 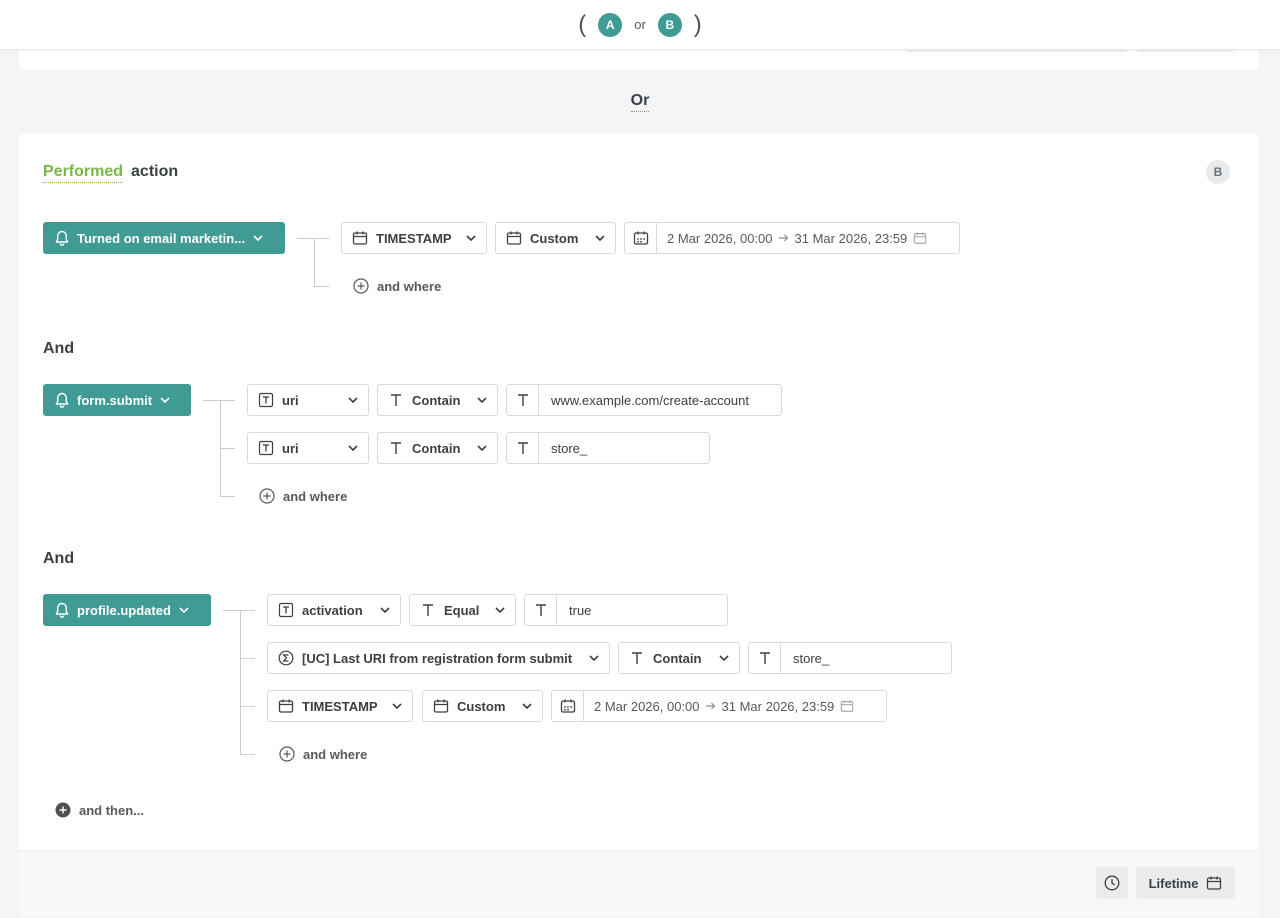 I want to click on paren-open: (, so click(x=582, y=24).